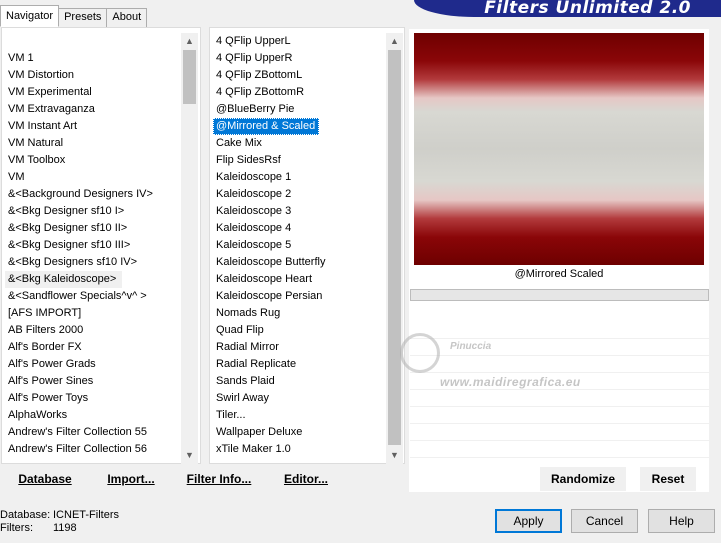 Image resolution: width=721 pixels, height=543 pixels. Describe the element at coordinates (299, 58) in the screenshot. I see `filter-item: 4 QFlip UpperR` at that location.